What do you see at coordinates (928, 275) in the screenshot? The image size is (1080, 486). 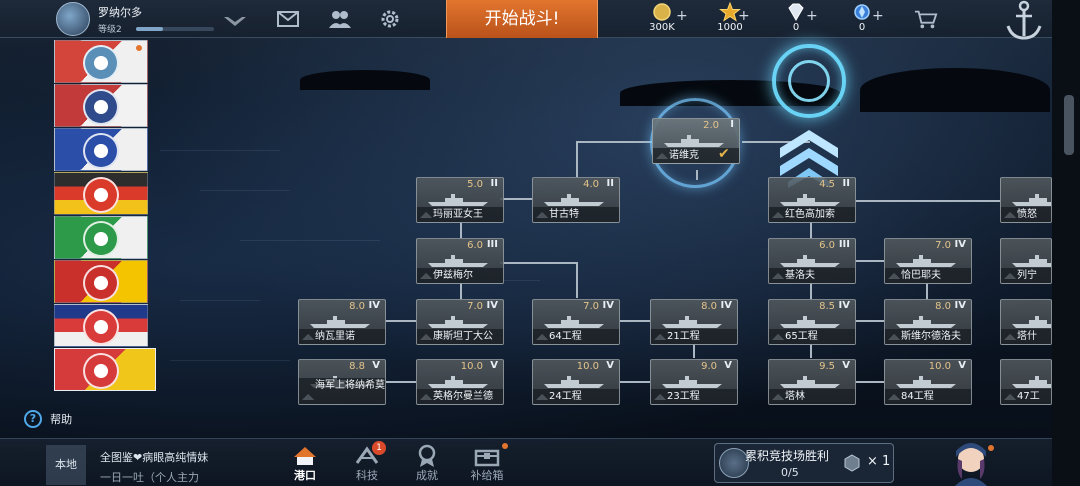 I see `ship-name: 恰巴耶夫` at bounding box center [928, 275].